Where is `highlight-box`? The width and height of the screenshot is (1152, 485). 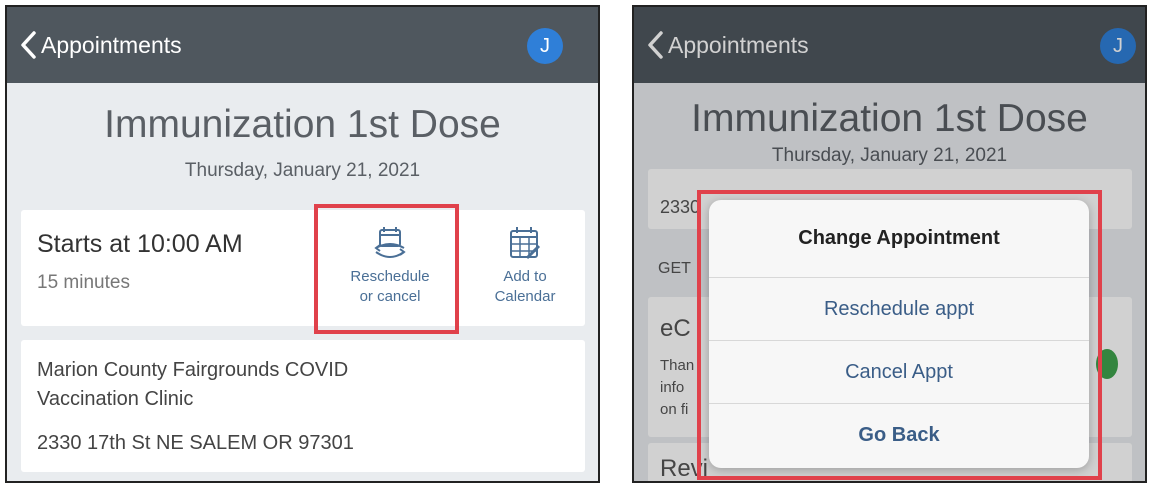
highlight-box is located at coordinates (386, 269).